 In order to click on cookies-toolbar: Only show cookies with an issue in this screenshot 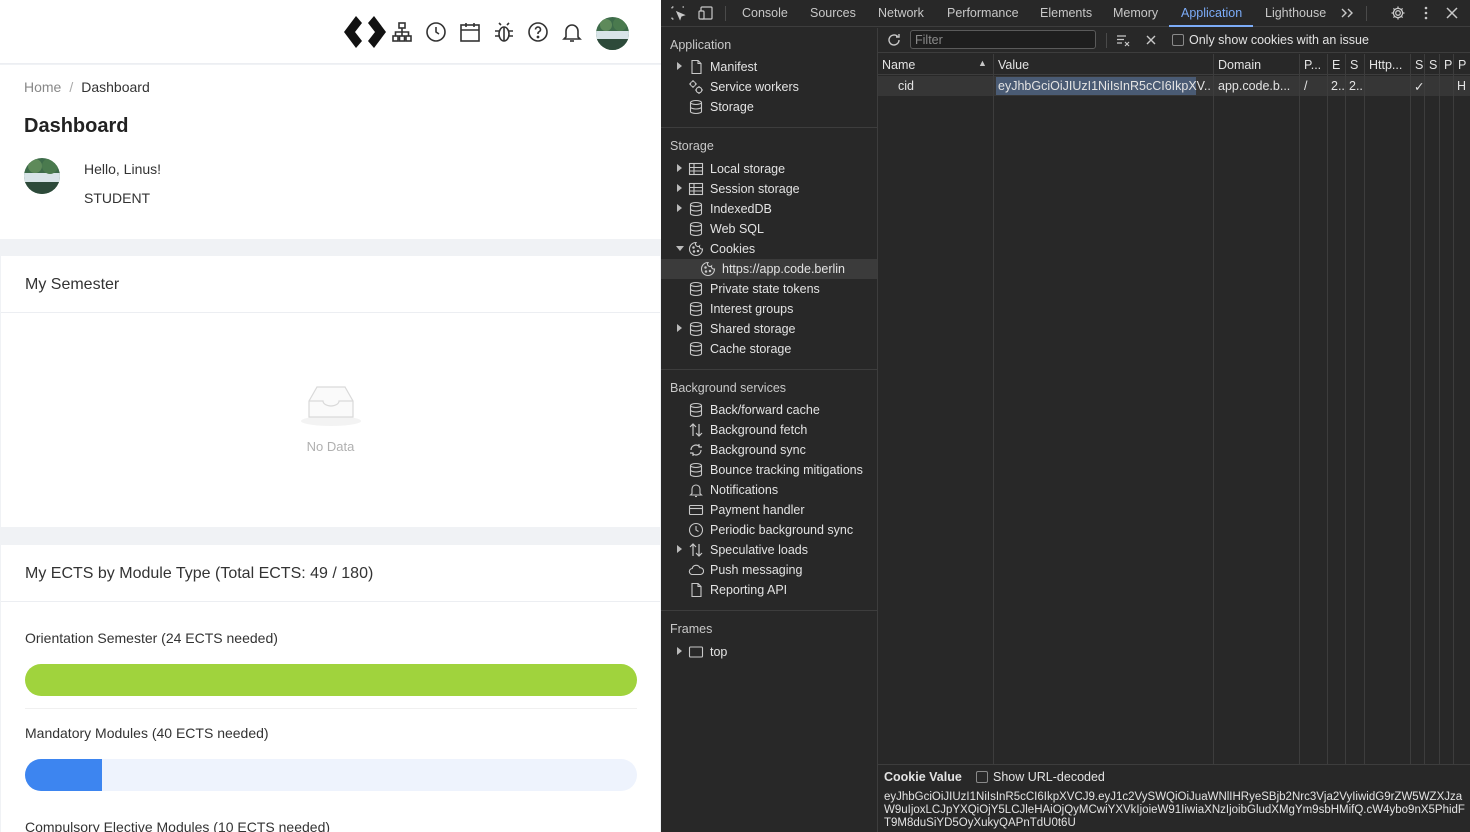, I will do `click(1174, 40)`.